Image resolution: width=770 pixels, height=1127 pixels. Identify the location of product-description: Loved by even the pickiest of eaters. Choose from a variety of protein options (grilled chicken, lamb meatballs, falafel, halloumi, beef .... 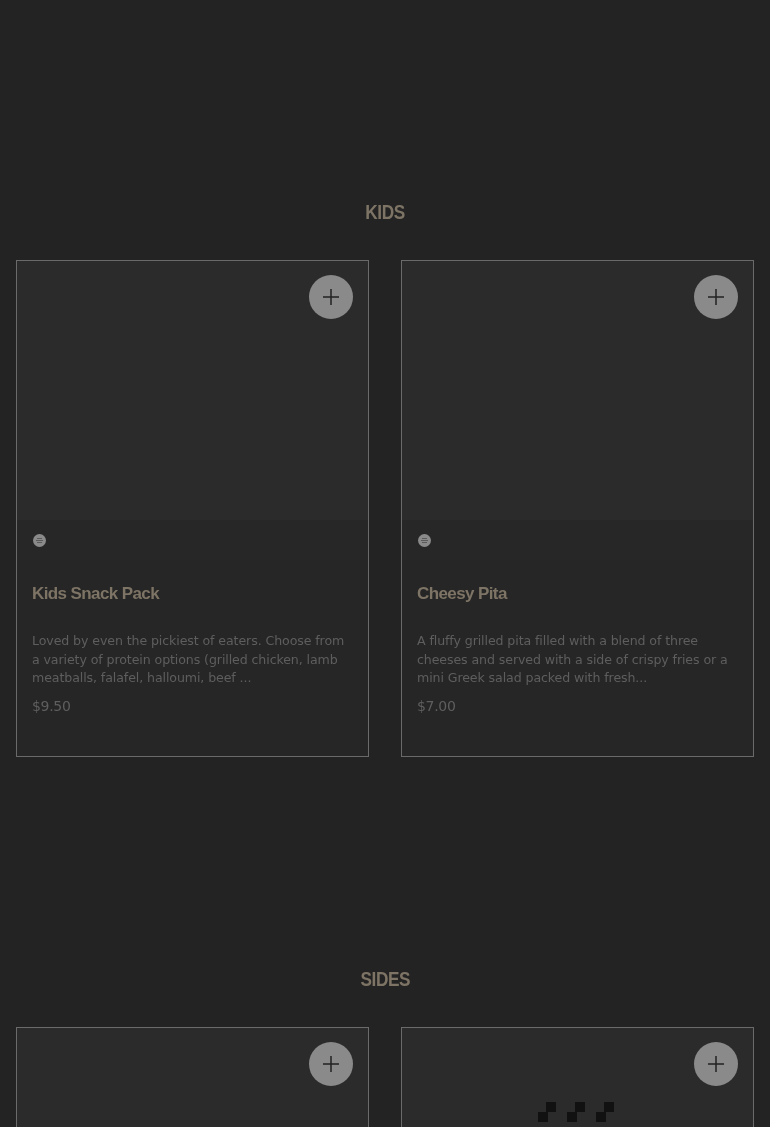
(189, 659).